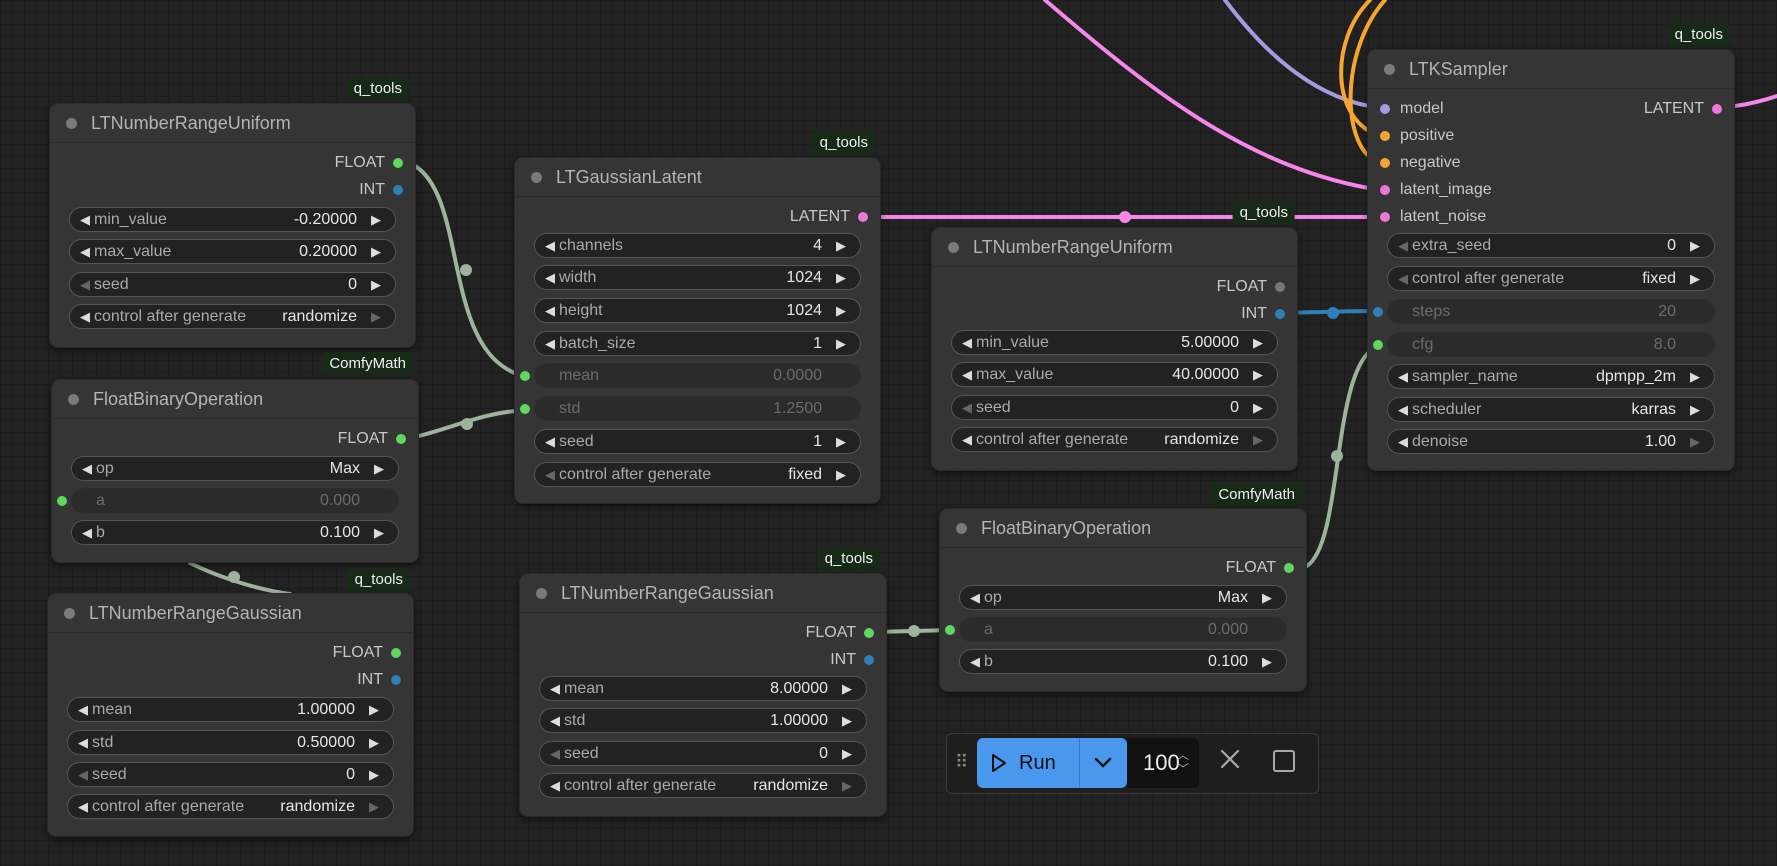  What do you see at coordinates (1183, 762) in the screenshot?
I see `stepper-icon: ︿ ﹀` at bounding box center [1183, 762].